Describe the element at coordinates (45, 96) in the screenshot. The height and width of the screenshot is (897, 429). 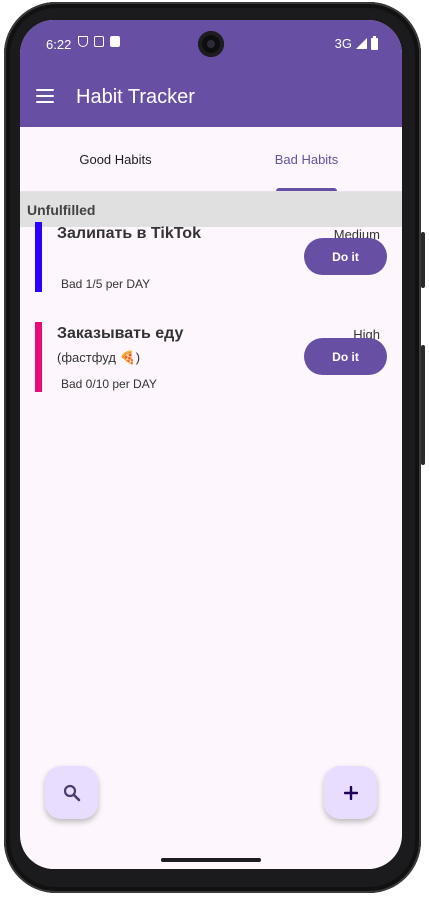
I see `menu-icon` at that location.